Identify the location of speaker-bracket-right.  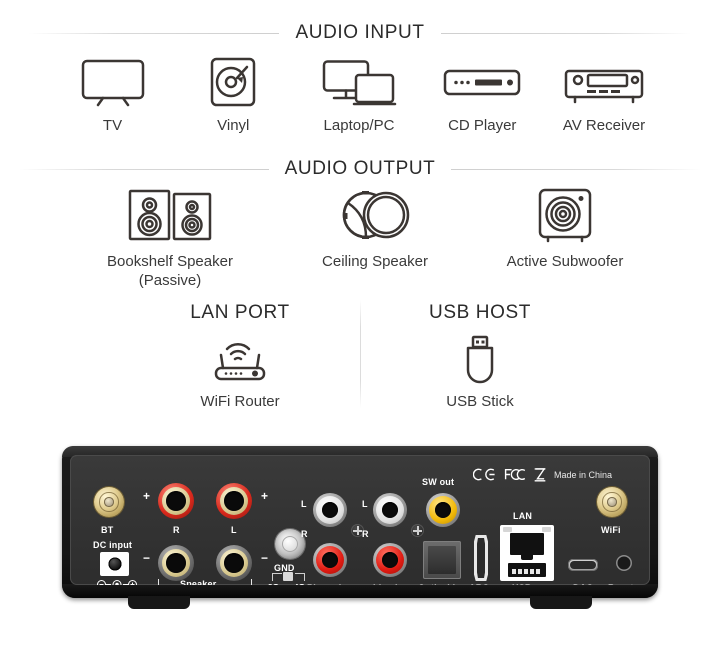
(244, 582).